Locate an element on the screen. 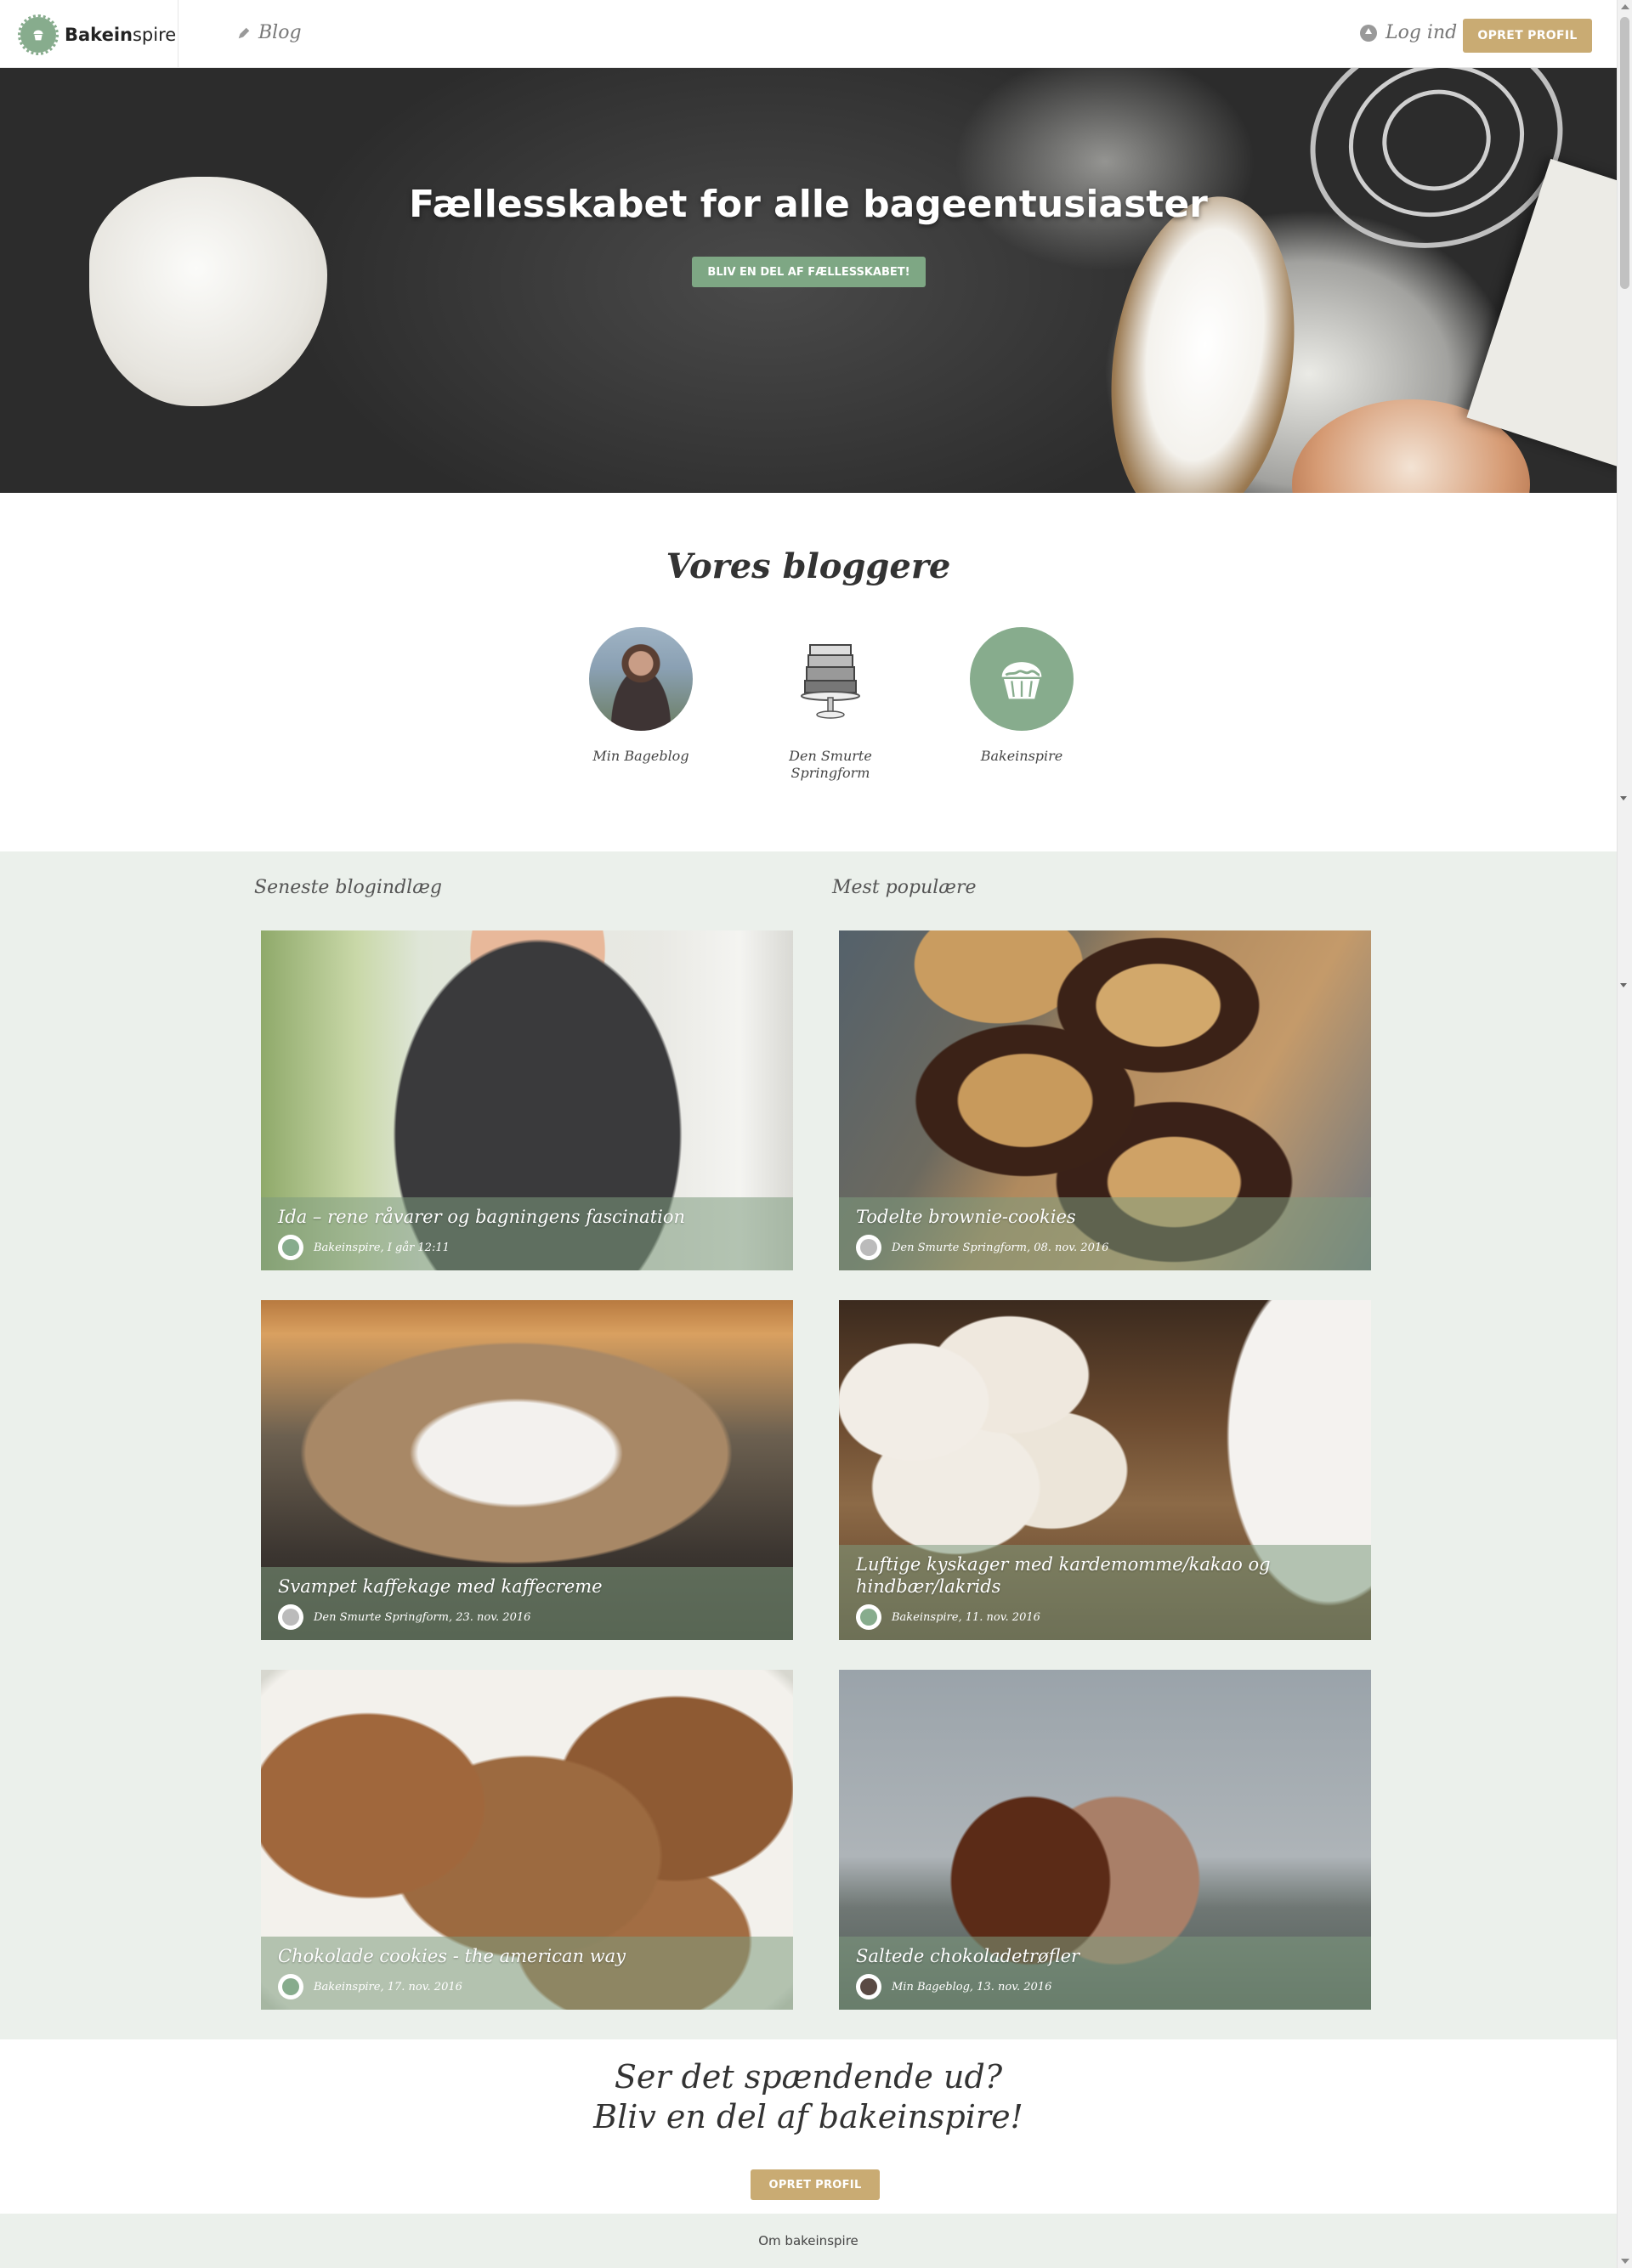 The width and height of the screenshot is (1632, 2268). login-arrow-icon is located at coordinates (1368, 33).